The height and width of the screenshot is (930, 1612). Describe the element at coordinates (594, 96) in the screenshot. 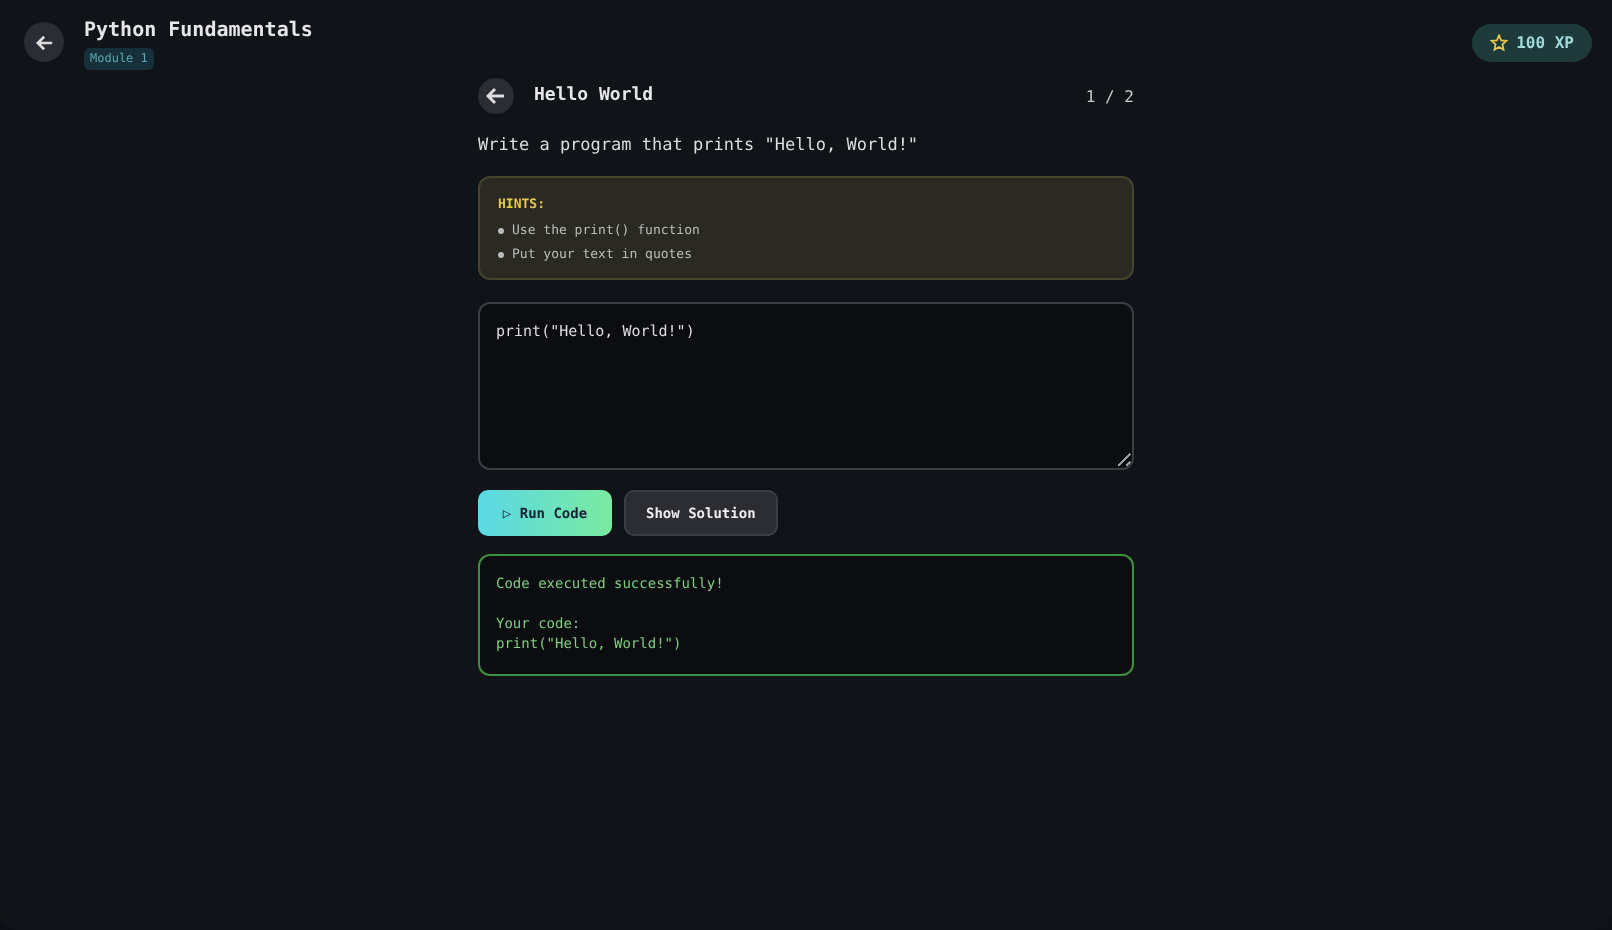

I see `exercise-title: Hello World` at that location.